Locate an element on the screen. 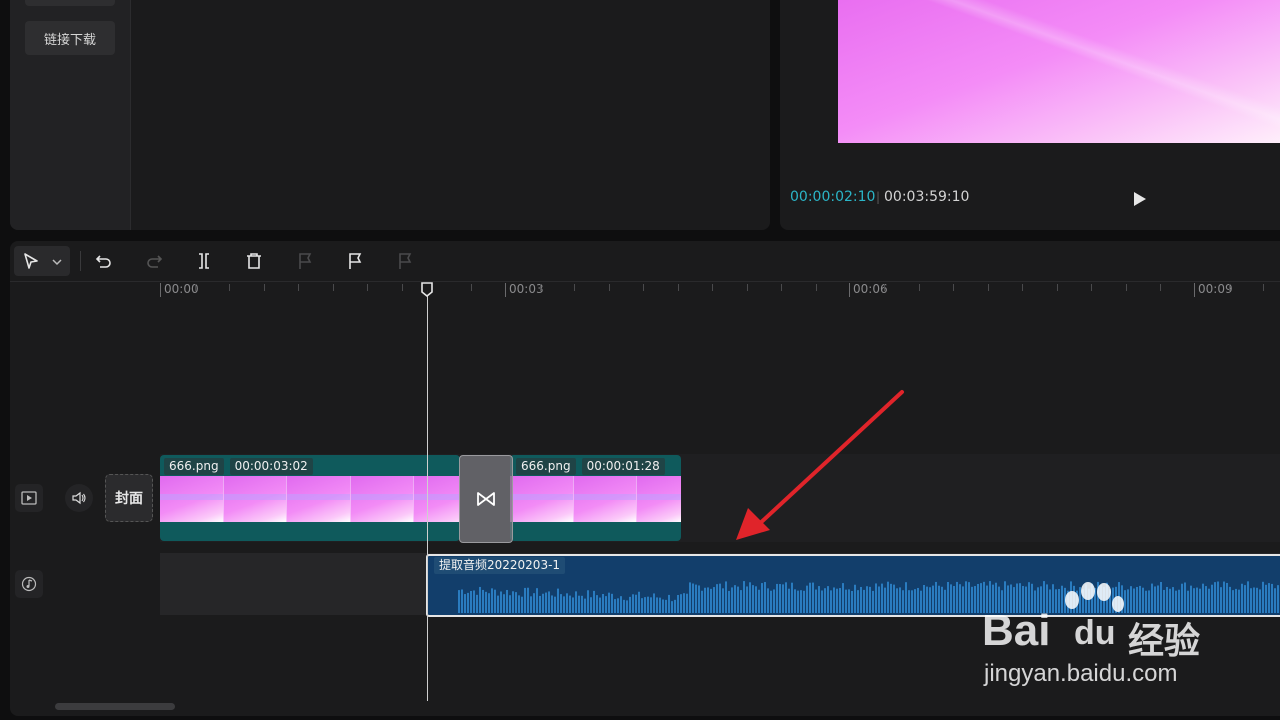 This screenshot has width=1280, height=720. delete-icon is located at coordinates (254, 261).